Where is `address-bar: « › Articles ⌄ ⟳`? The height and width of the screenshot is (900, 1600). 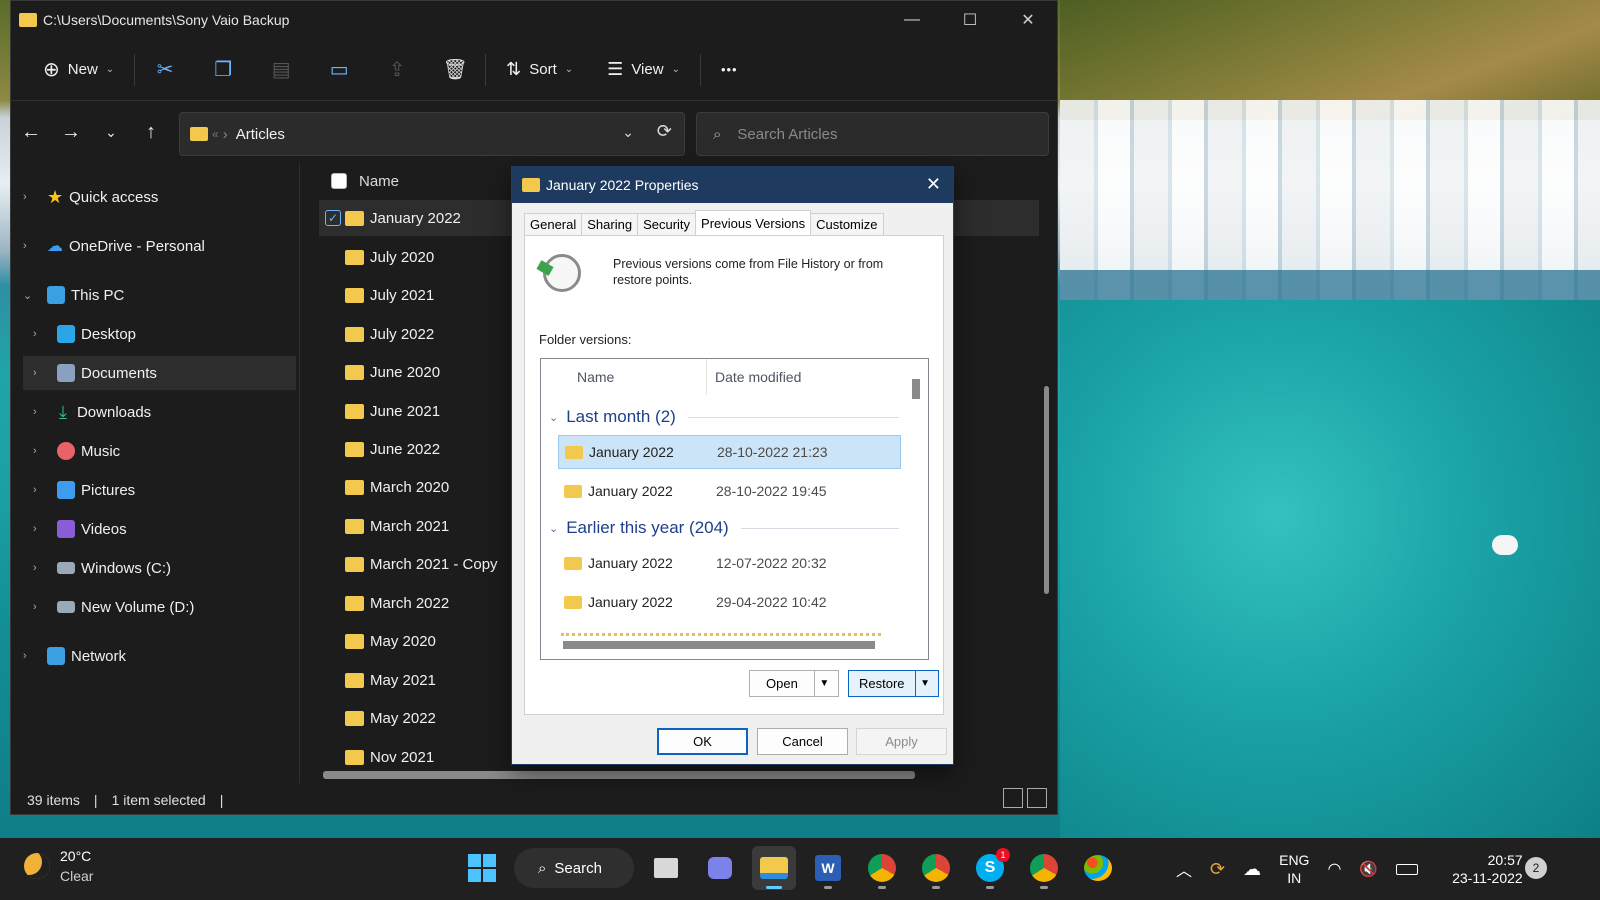
address-bar: « › Articles ⌄ ⟳ is located at coordinates (432, 134).